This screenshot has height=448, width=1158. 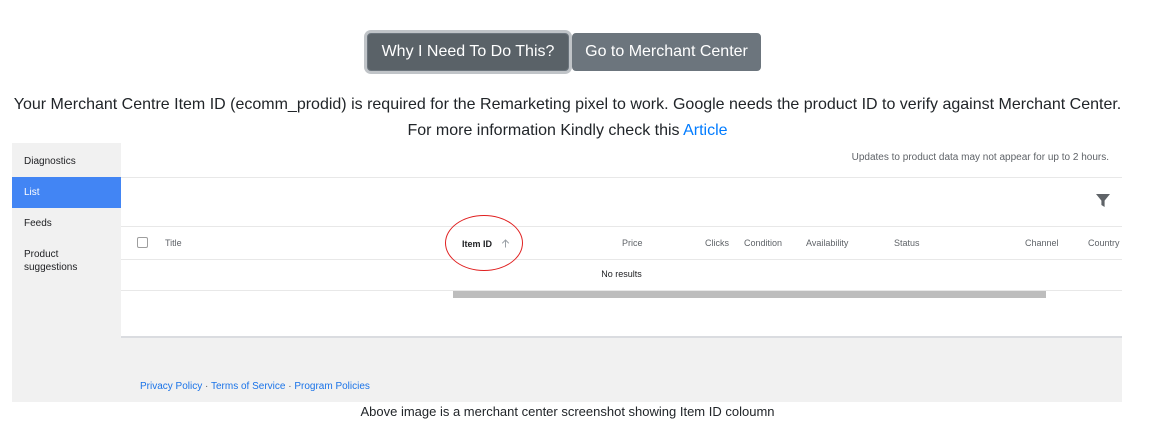 I want to click on why-button: Why I Need To Do This?, so click(x=468, y=52).